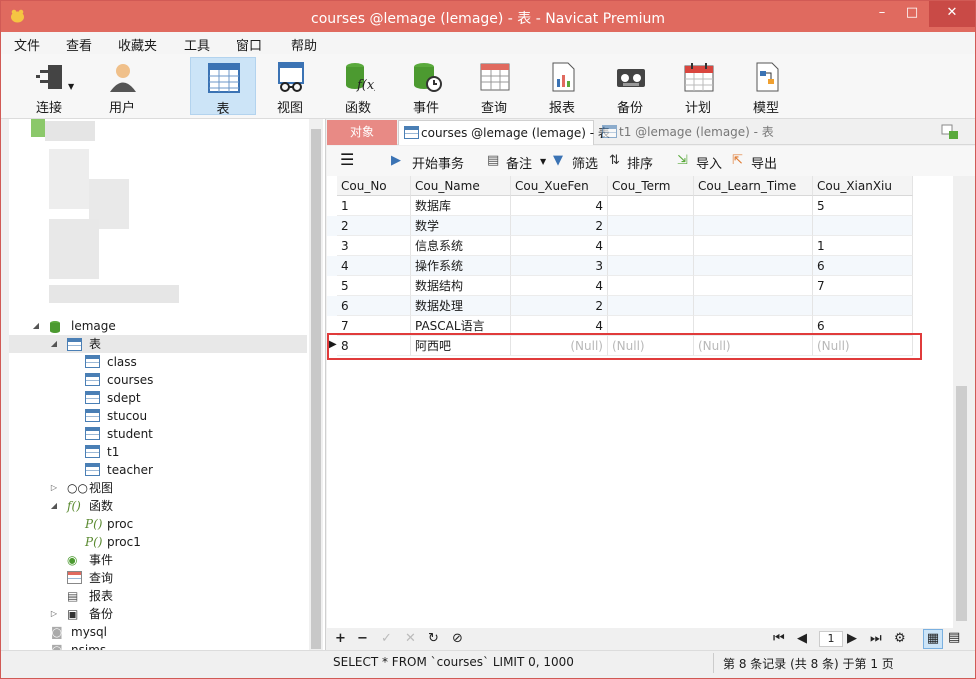 The image size is (976, 679). Describe the element at coordinates (697, 132) in the screenshot. I see `tab-t1: t1 @lemage (lemage) - 表` at that location.